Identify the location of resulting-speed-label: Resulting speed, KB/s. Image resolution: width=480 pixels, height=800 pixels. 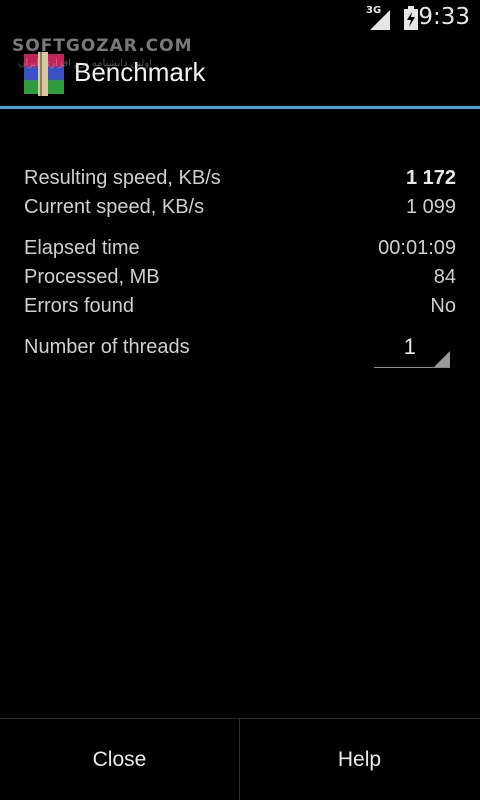
(122, 178).